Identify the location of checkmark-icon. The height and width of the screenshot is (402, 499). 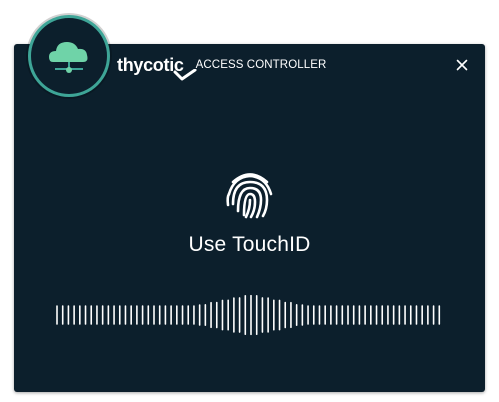
(185, 75).